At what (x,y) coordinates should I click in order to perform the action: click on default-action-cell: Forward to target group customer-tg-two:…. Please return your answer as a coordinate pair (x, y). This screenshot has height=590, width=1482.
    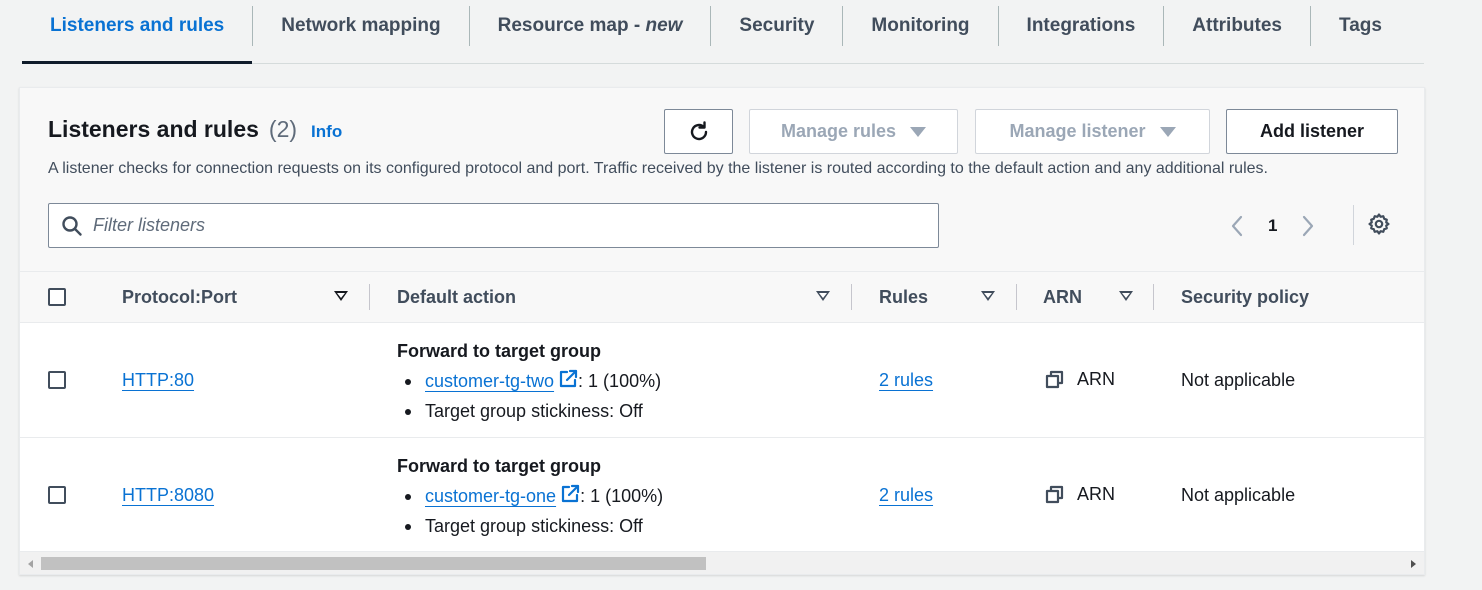
    Looking at the image, I should click on (529, 383).